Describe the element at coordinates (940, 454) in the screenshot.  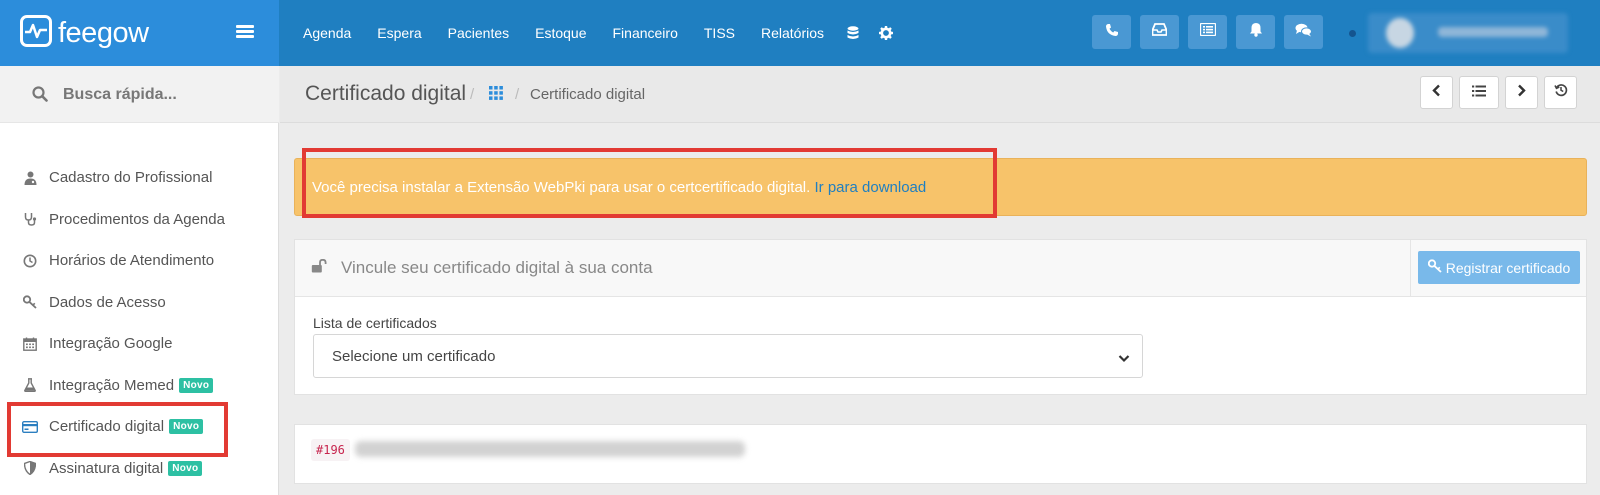
I see `license-info-card: #196` at that location.